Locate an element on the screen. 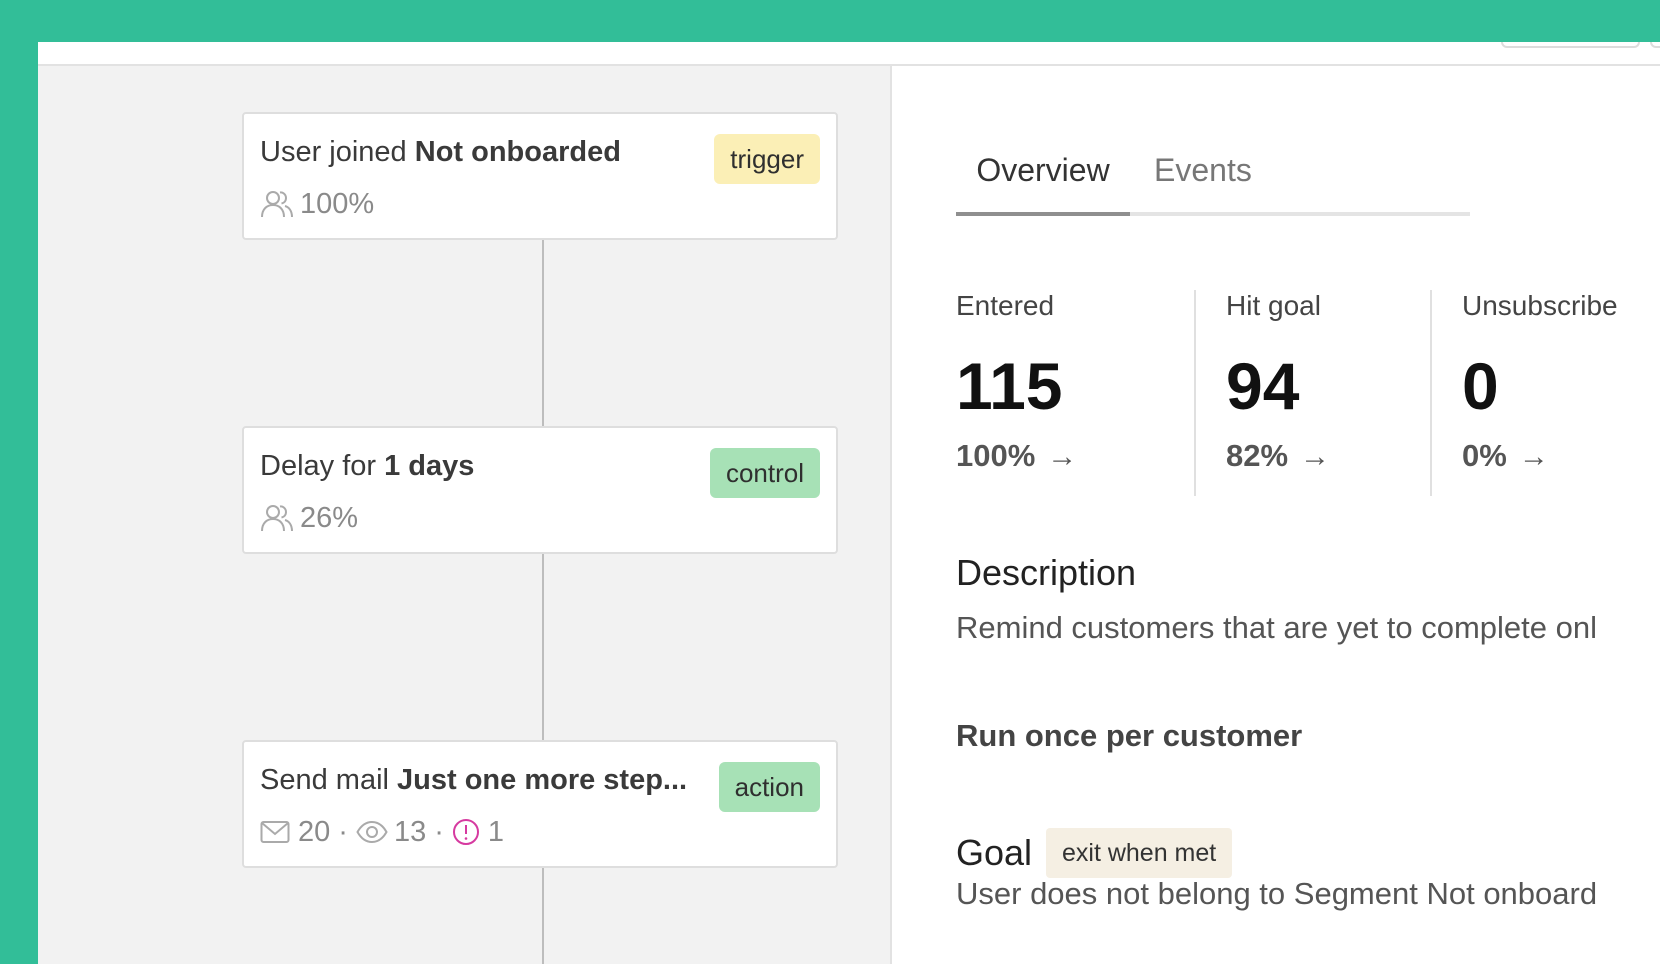 The image size is (1660, 964). eye-icon is located at coordinates (372, 832).